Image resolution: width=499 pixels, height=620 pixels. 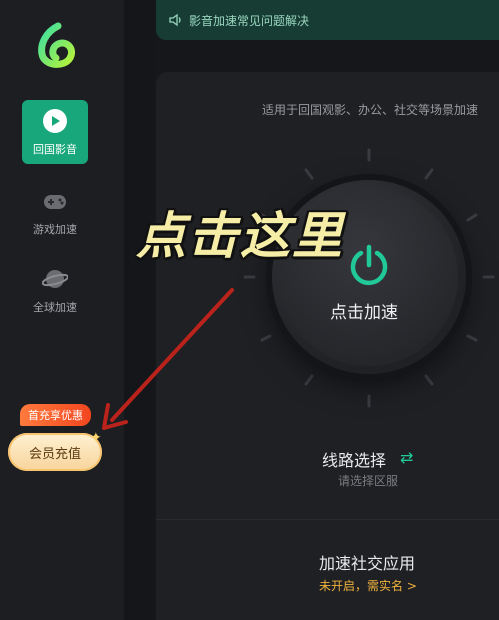 I want to click on scenario-subtitle: 适用于回国观影、办公、社交等场景加速, so click(x=370, y=110).